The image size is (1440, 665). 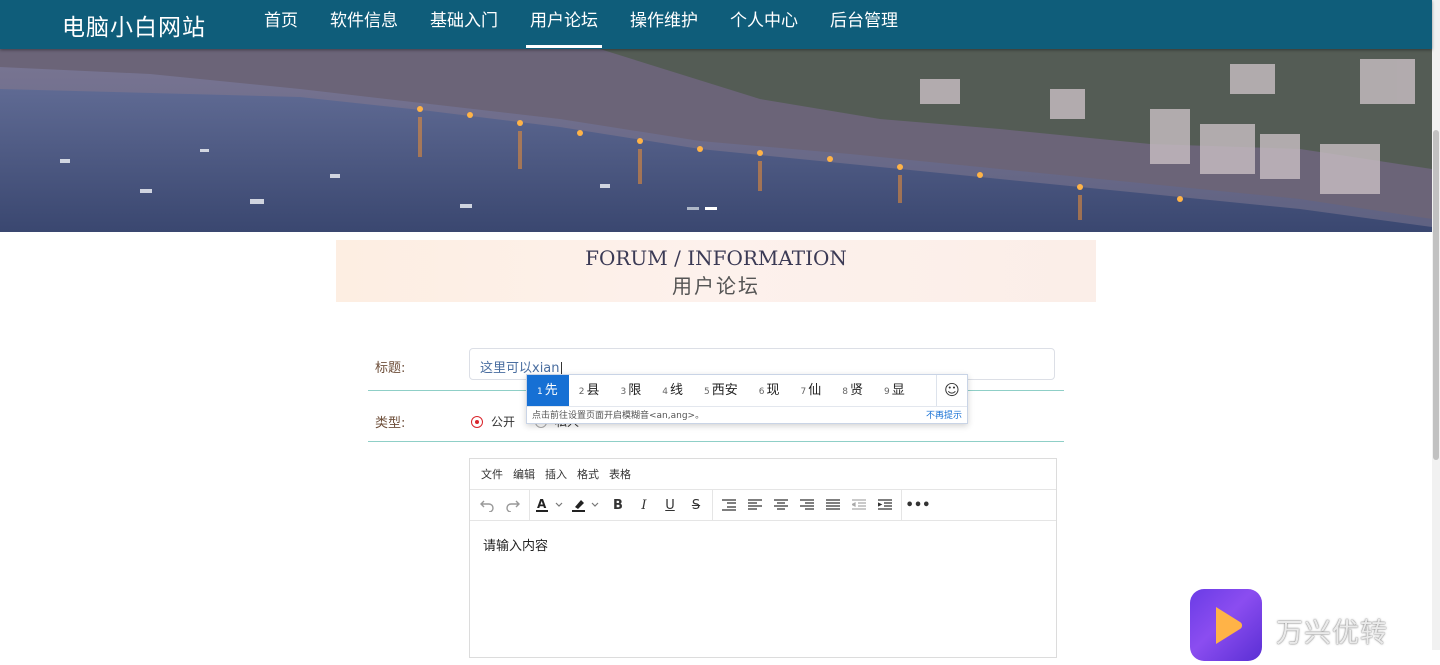 What do you see at coordinates (1436, 295) in the screenshot?
I see `scrollbar-thumb` at bounding box center [1436, 295].